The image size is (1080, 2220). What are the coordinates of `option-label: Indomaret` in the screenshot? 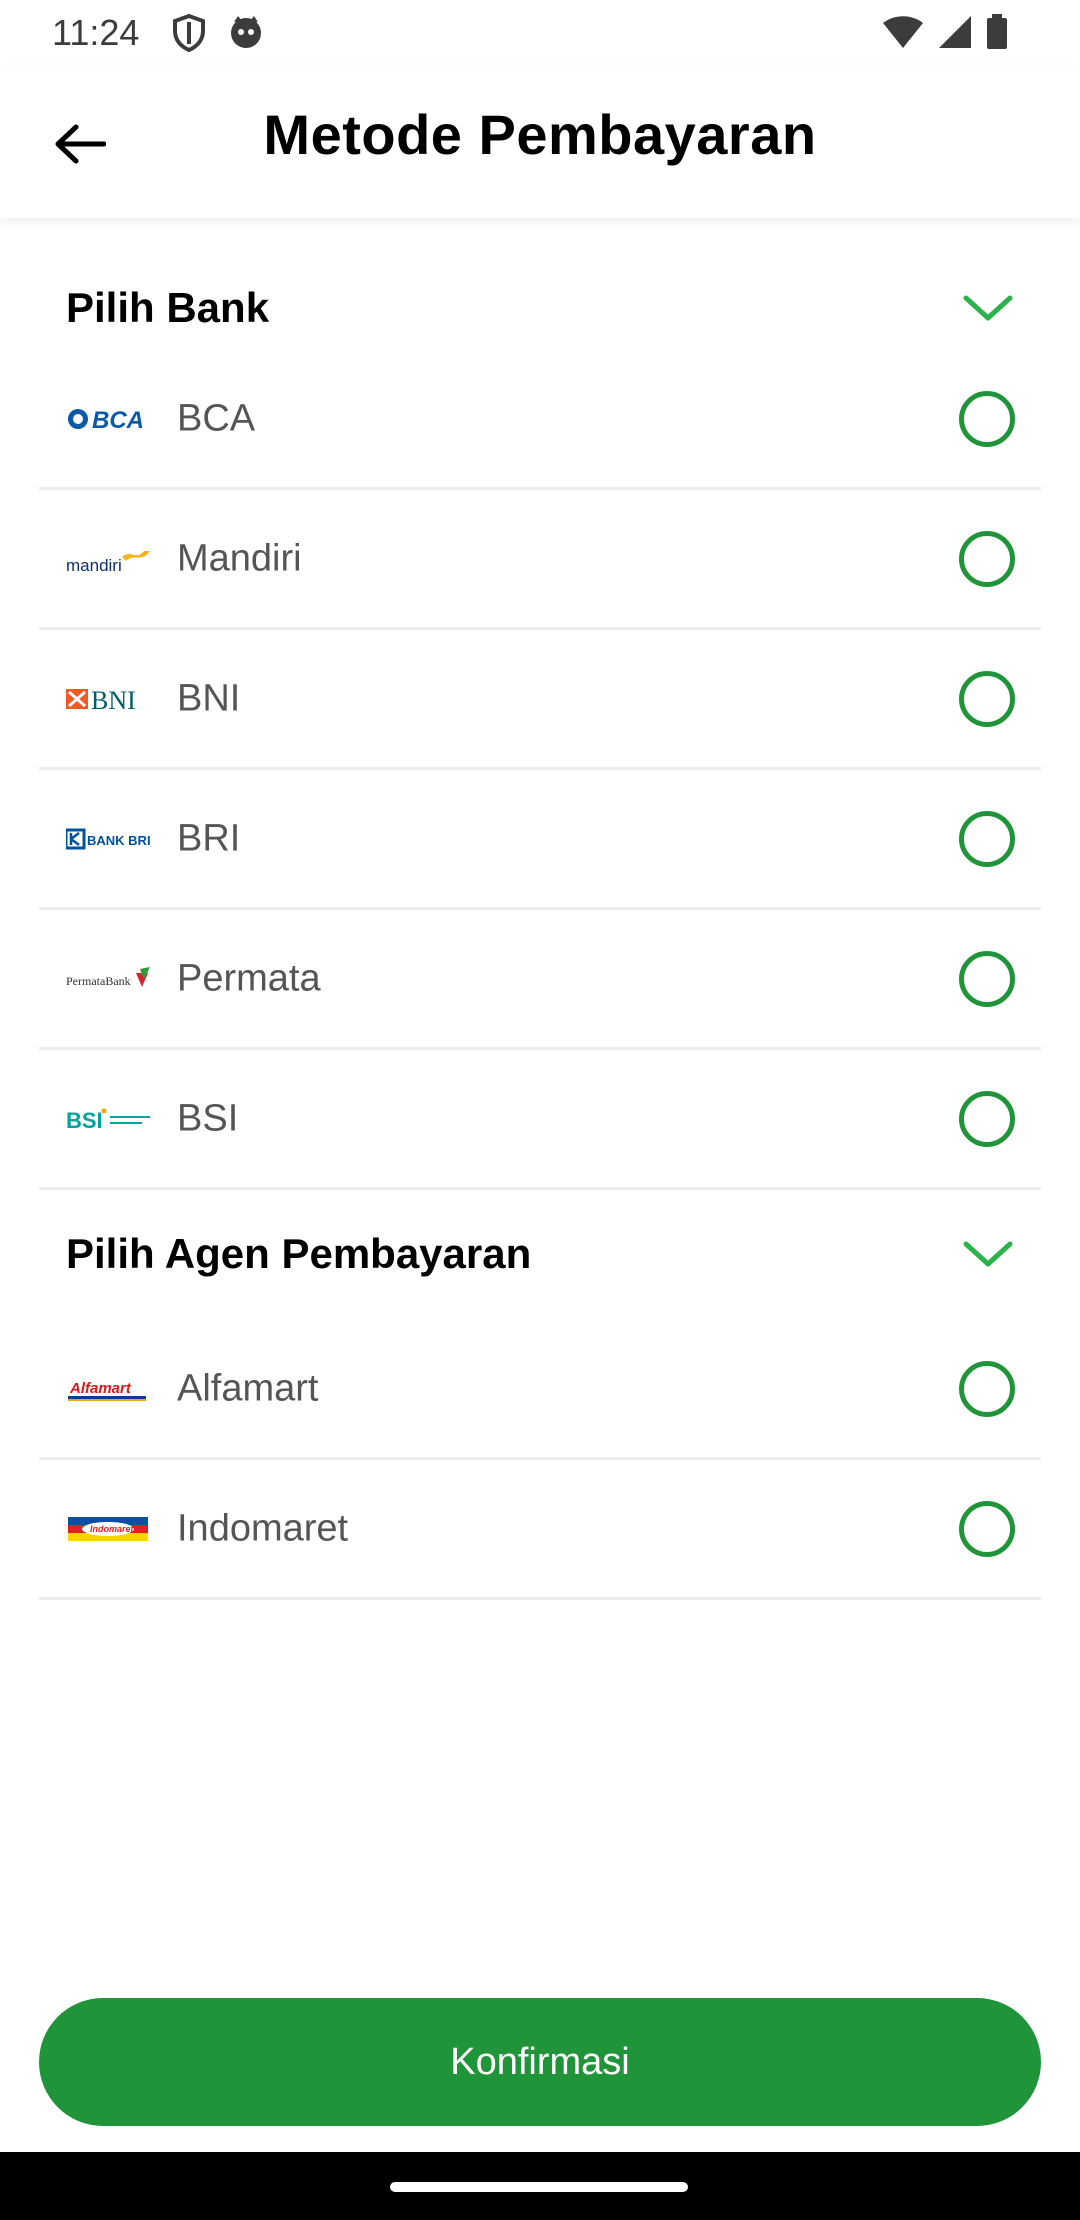 It's located at (263, 1528).